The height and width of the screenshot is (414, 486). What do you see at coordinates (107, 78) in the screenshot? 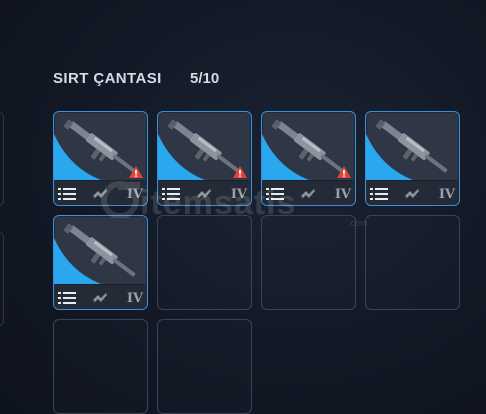
I see `inventory-title: SIRT ÇANTASI` at bounding box center [107, 78].